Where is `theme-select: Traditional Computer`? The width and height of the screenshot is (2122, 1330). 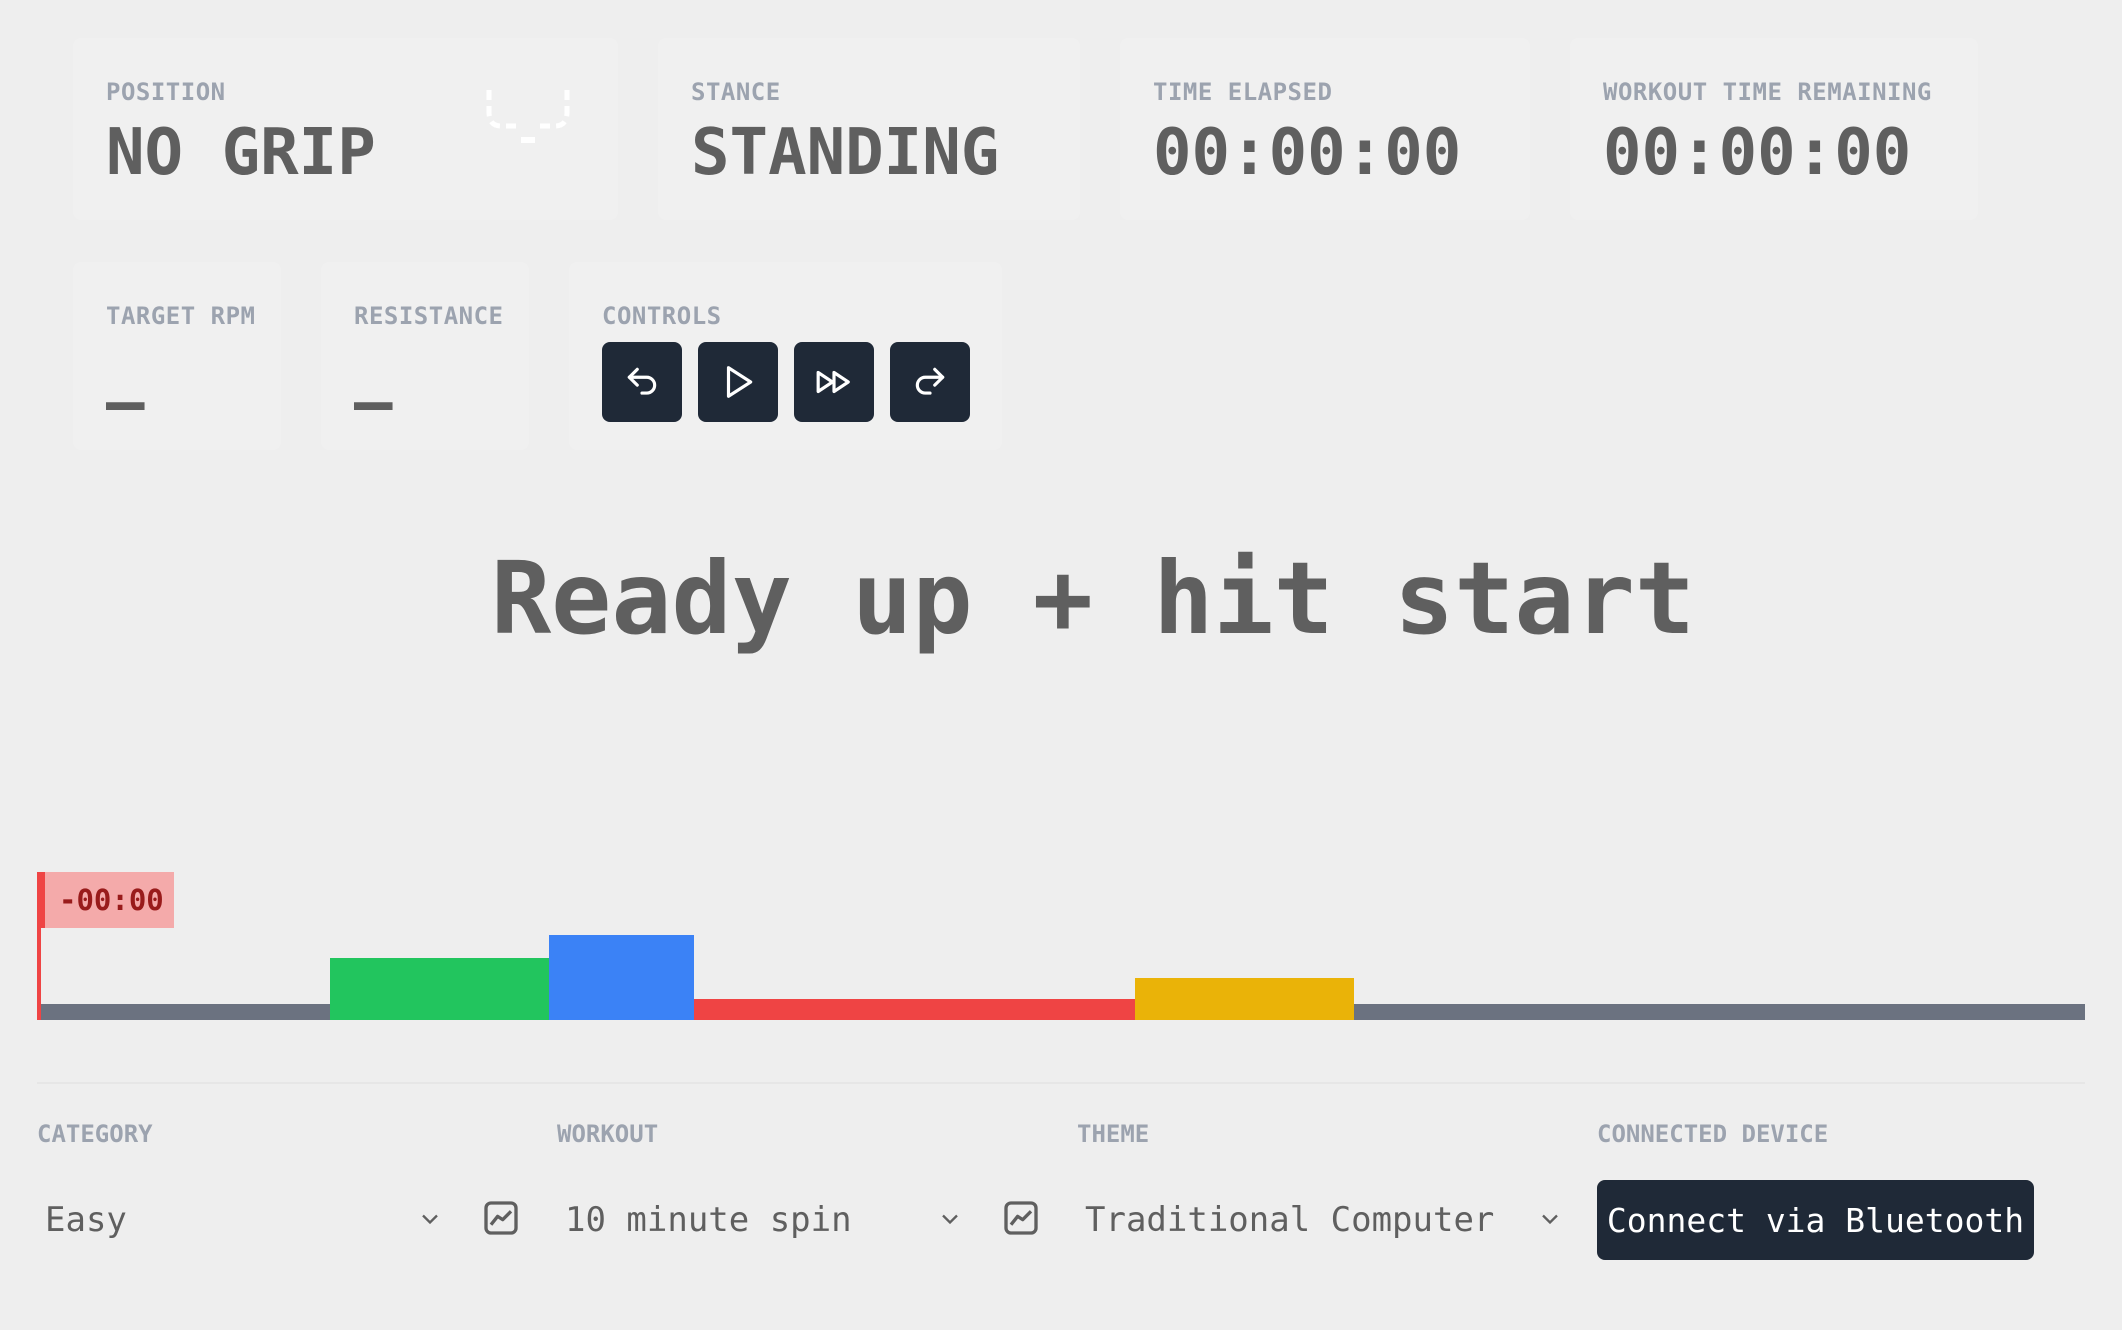
theme-select: Traditional Computer is located at coordinates (1317, 1220).